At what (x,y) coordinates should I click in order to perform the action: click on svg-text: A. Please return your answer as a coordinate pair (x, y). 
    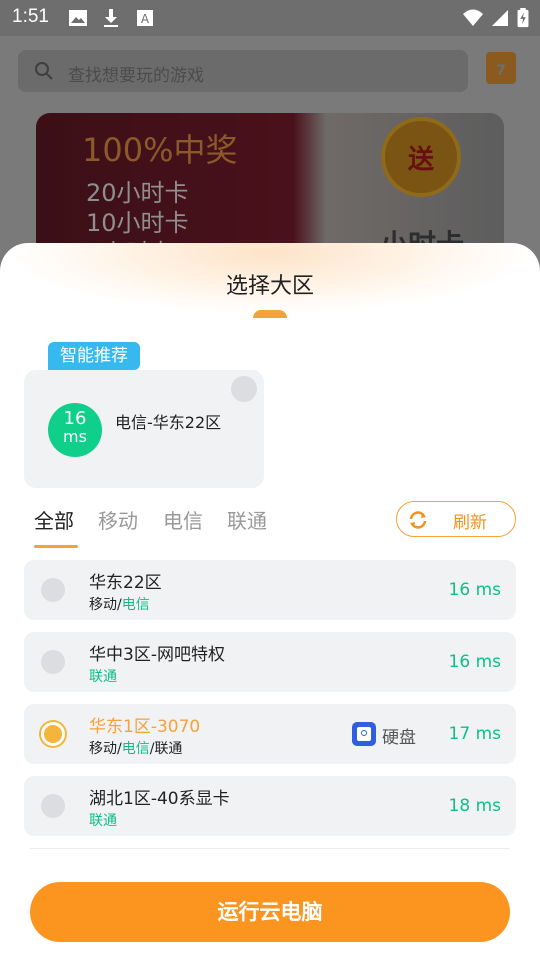
    Looking at the image, I should click on (145, 19).